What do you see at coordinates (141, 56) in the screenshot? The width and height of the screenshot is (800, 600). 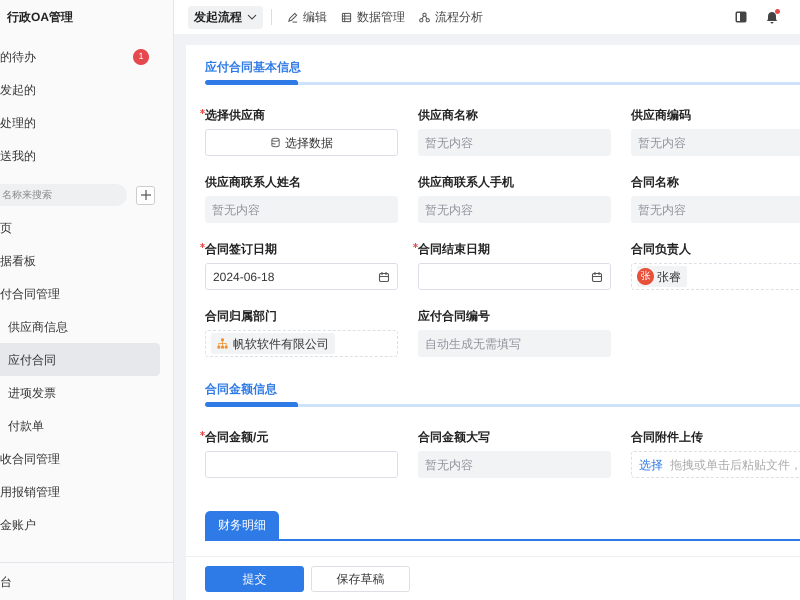 I see `count-badge: 1` at bounding box center [141, 56].